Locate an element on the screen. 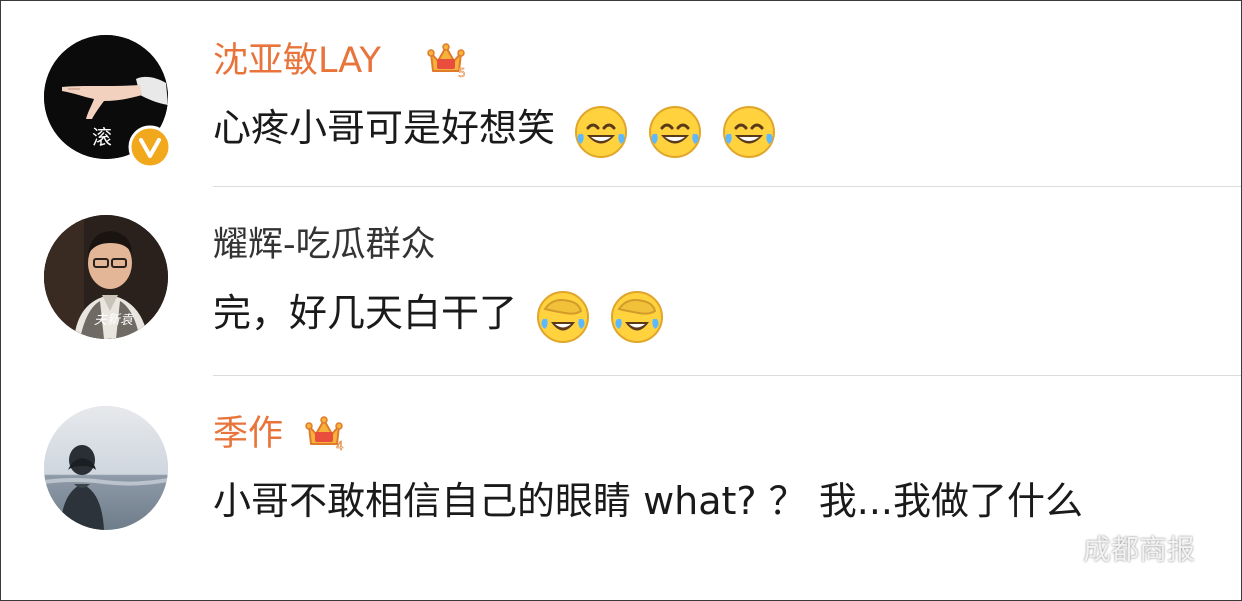 The height and width of the screenshot is (601, 1242). avatar: 夫新袁 is located at coordinates (106, 277).